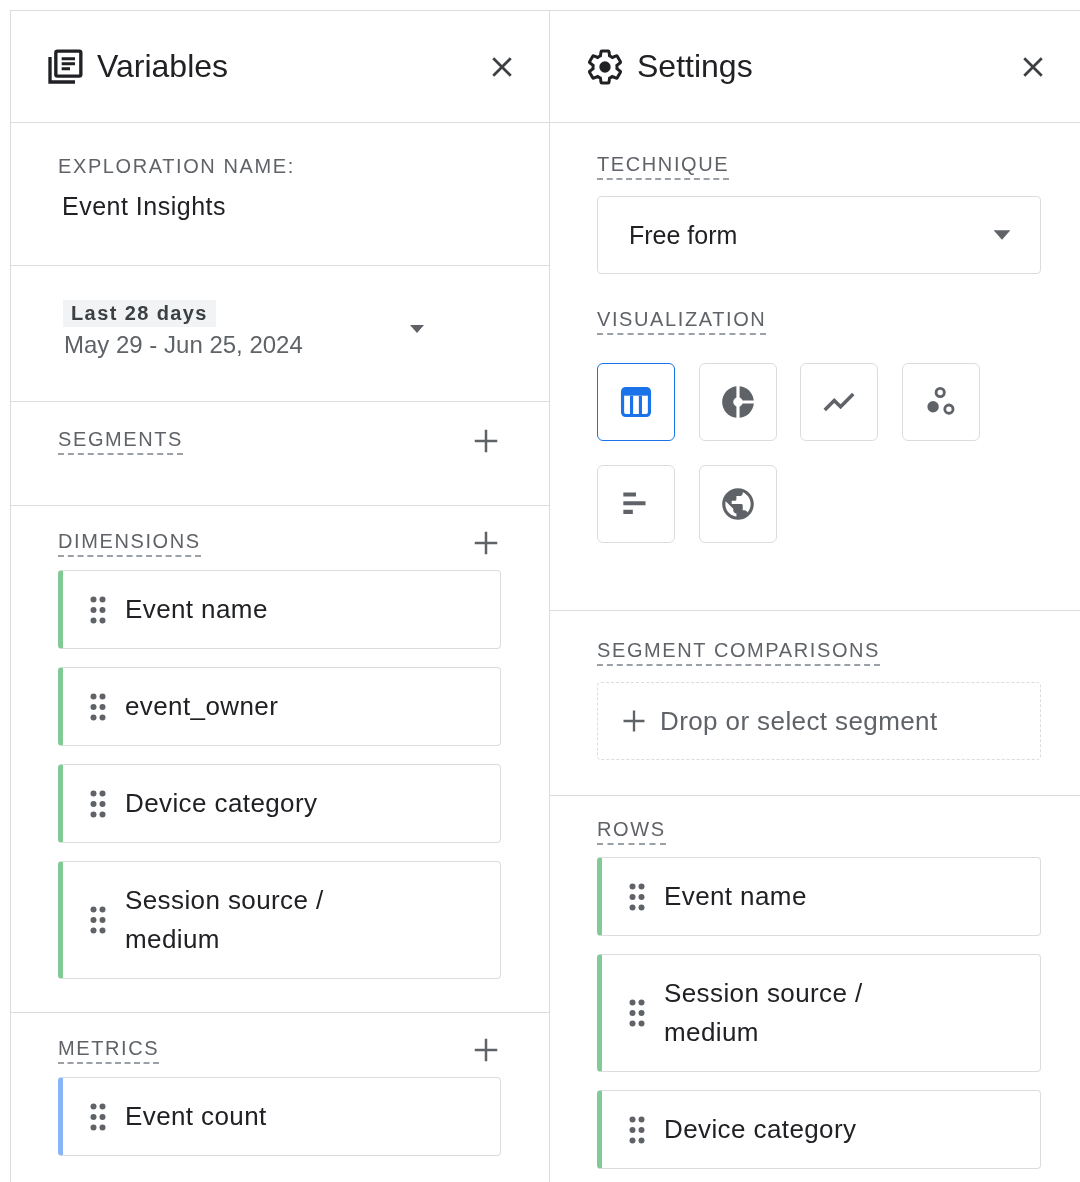  What do you see at coordinates (682, 321) in the screenshot?
I see `section-label: VISUALIZATION` at bounding box center [682, 321].